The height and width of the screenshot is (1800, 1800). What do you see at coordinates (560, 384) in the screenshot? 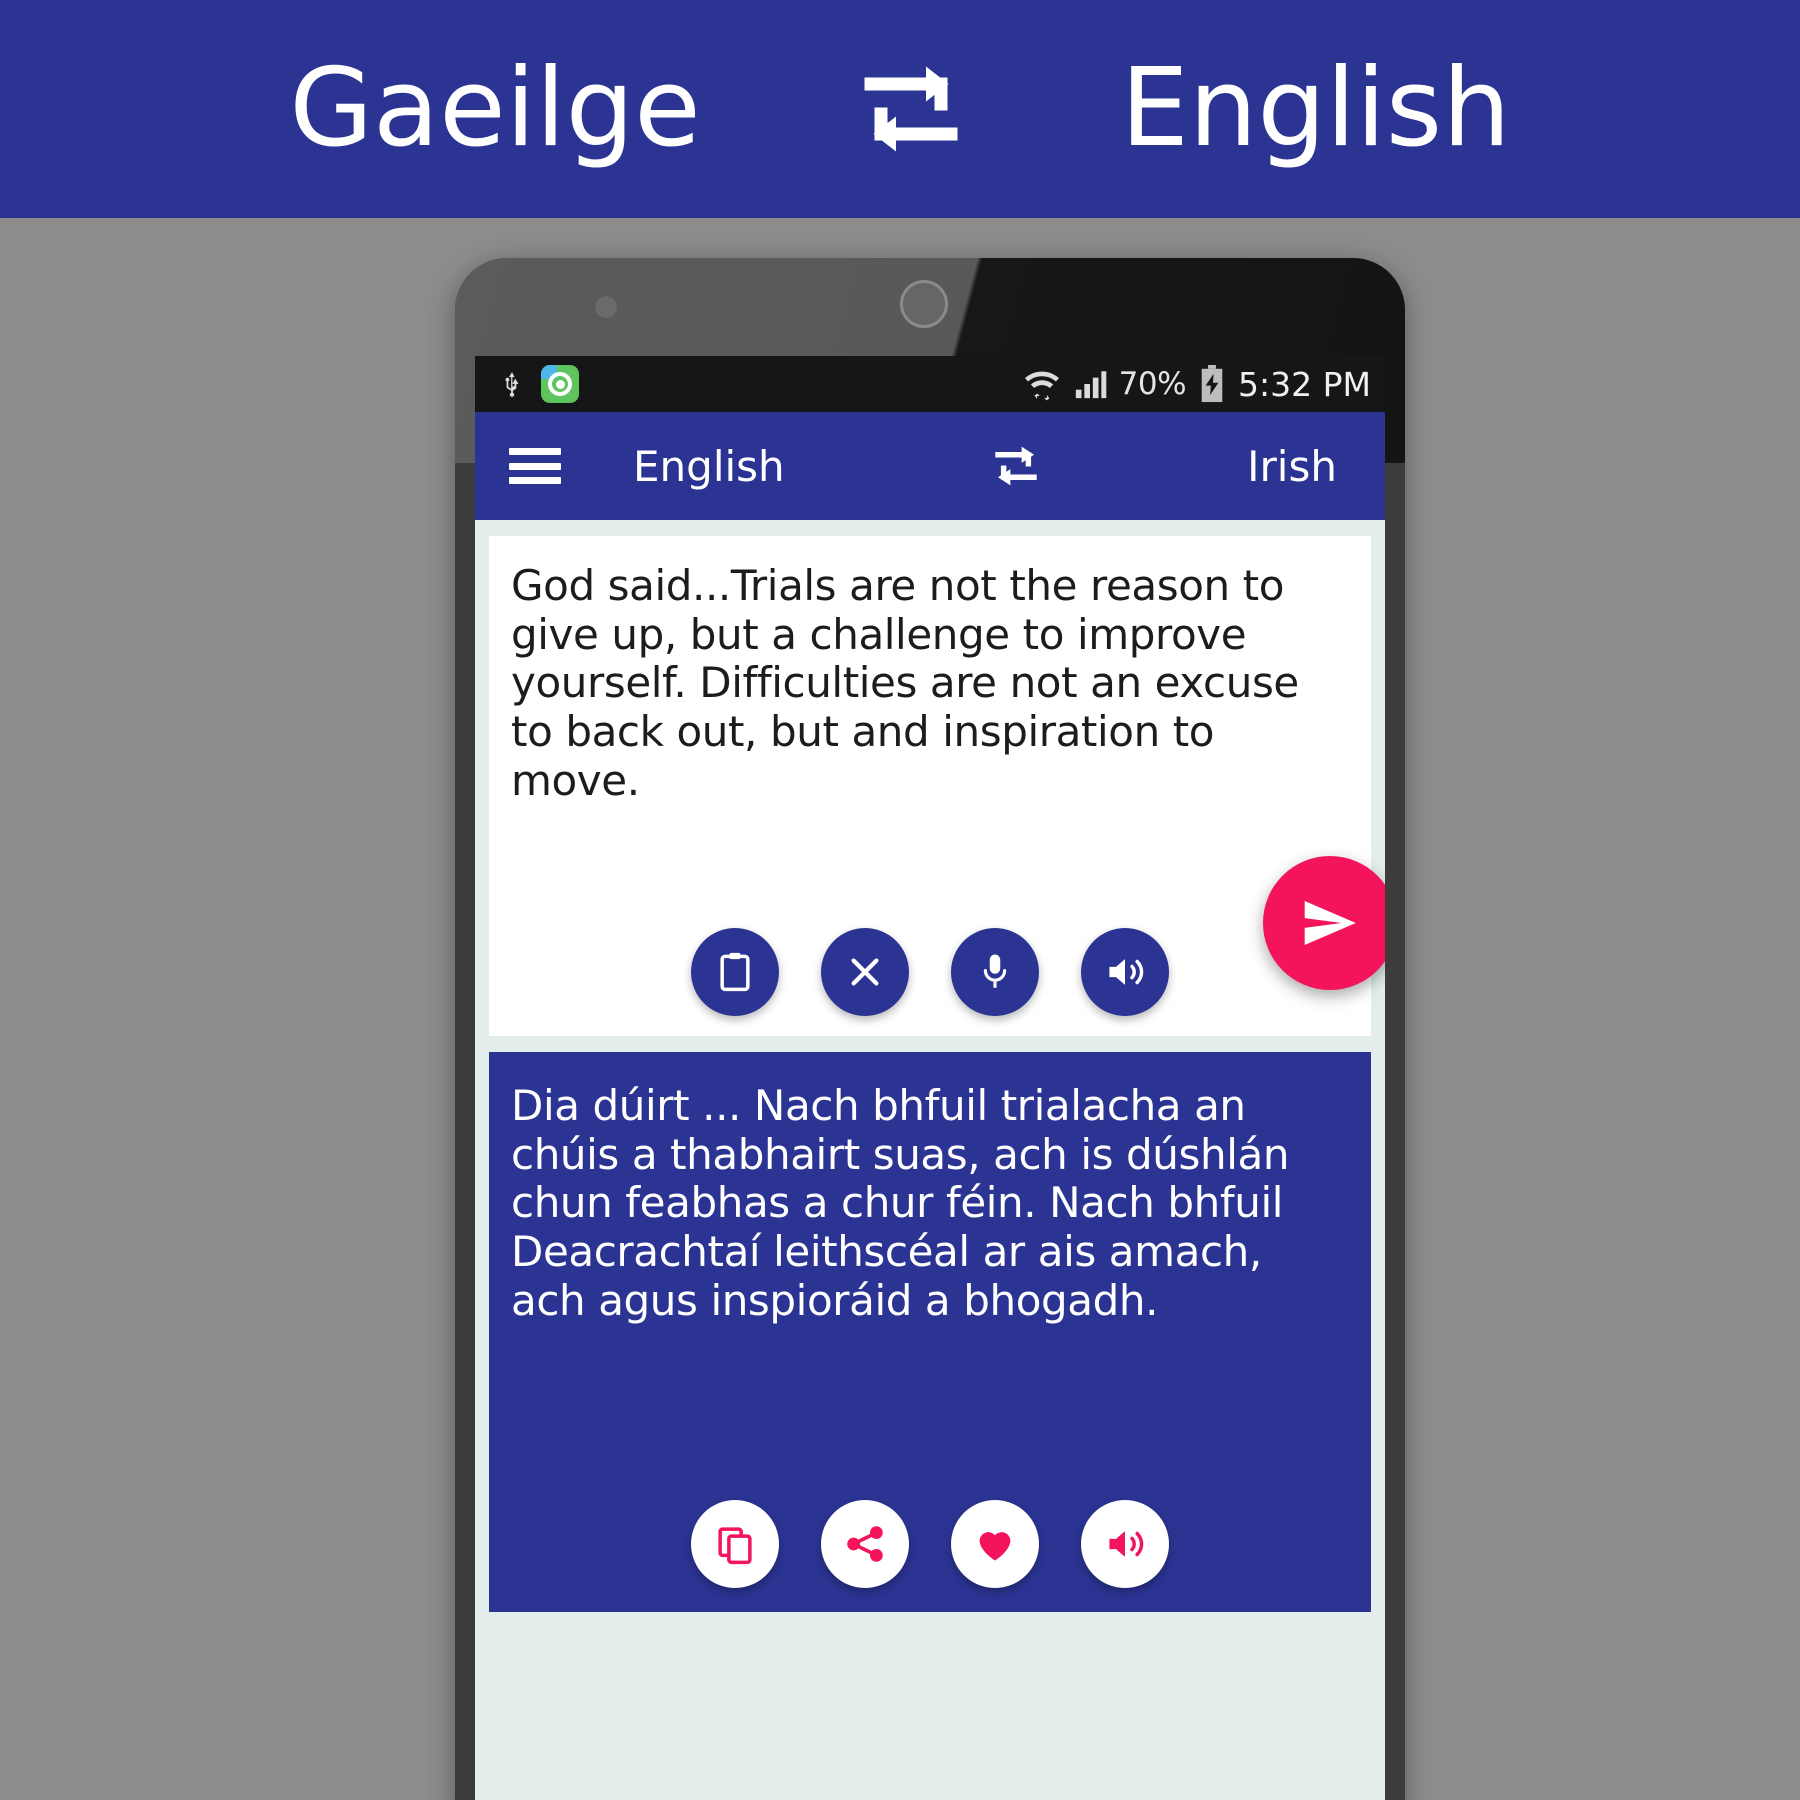
I see `recorder-app-icon` at bounding box center [560, 384].